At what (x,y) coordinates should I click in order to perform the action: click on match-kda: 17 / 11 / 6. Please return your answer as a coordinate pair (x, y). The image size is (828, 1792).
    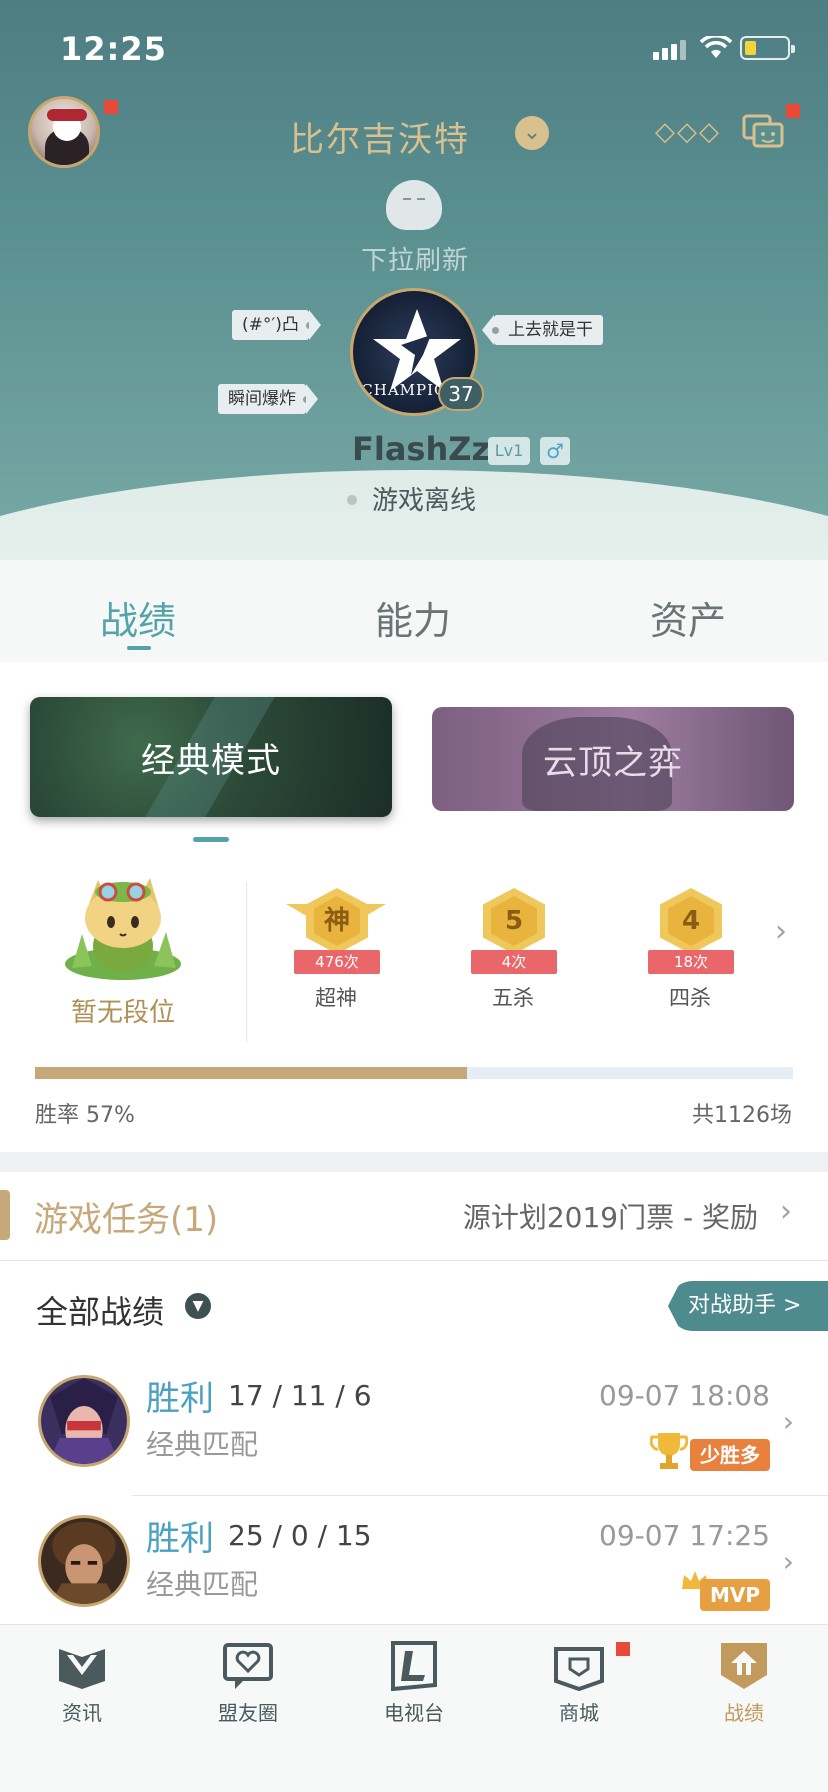
    Looking at the image, I should click on (300, 1395).